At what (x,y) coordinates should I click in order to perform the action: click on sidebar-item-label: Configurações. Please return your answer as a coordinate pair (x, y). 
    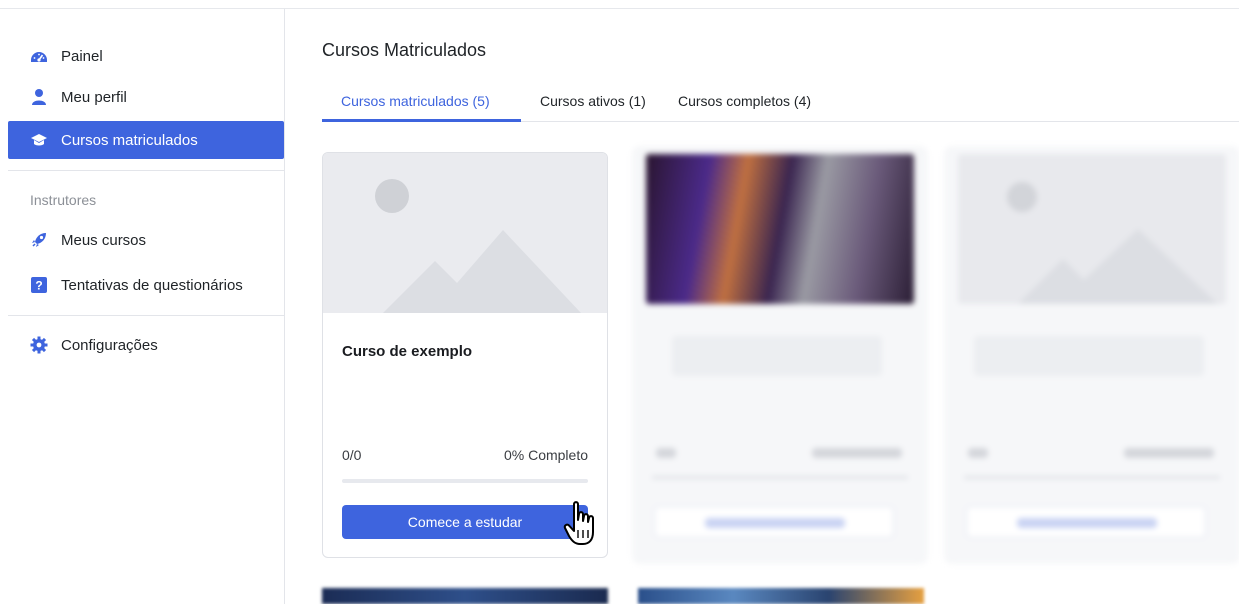
    Looking at the image, I should click on (109, 345).